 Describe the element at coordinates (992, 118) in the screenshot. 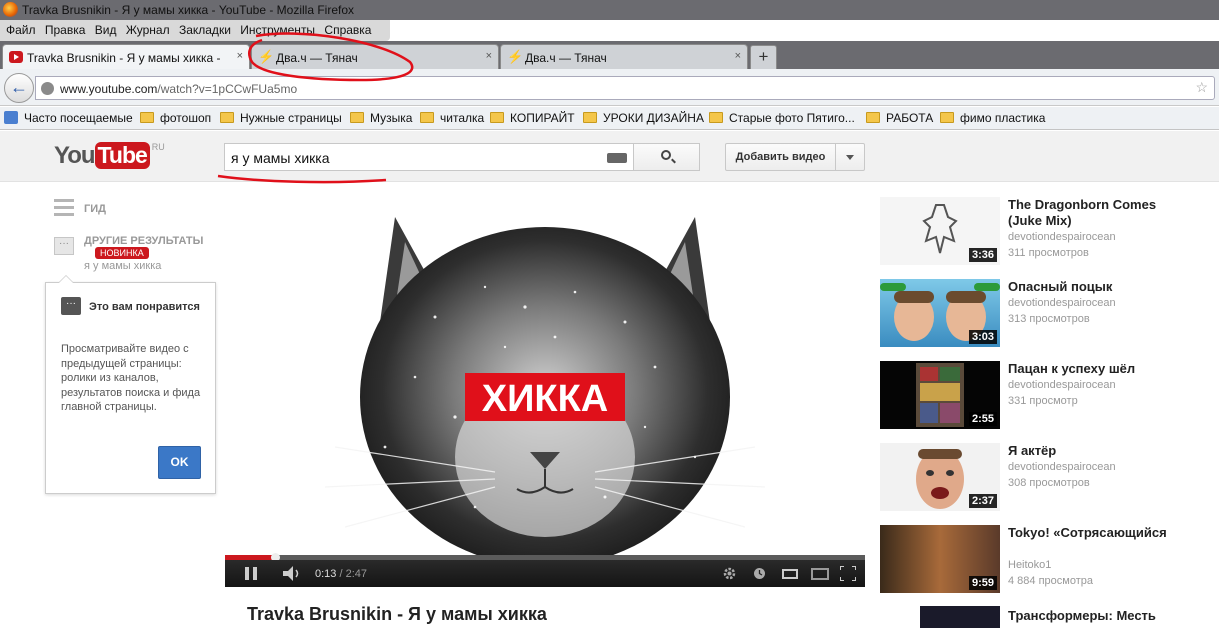

I see `bookmark-folder: фимо пластика` at that location.